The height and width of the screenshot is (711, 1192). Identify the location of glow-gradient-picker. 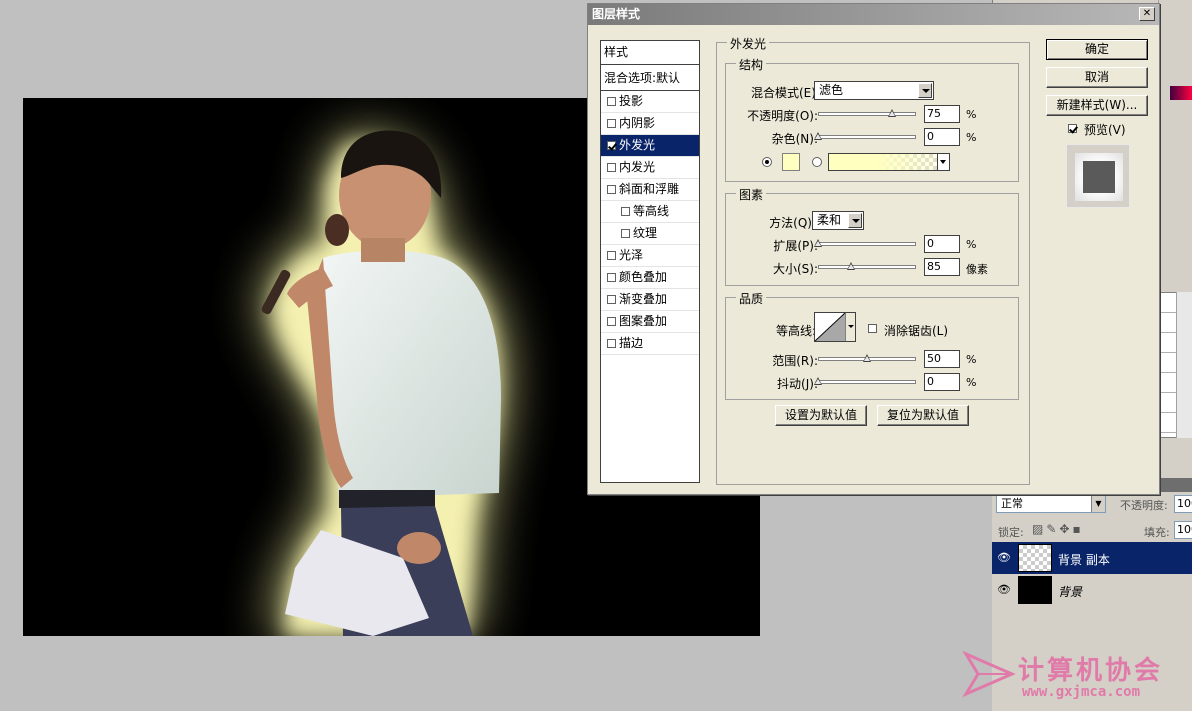
(889, 162).